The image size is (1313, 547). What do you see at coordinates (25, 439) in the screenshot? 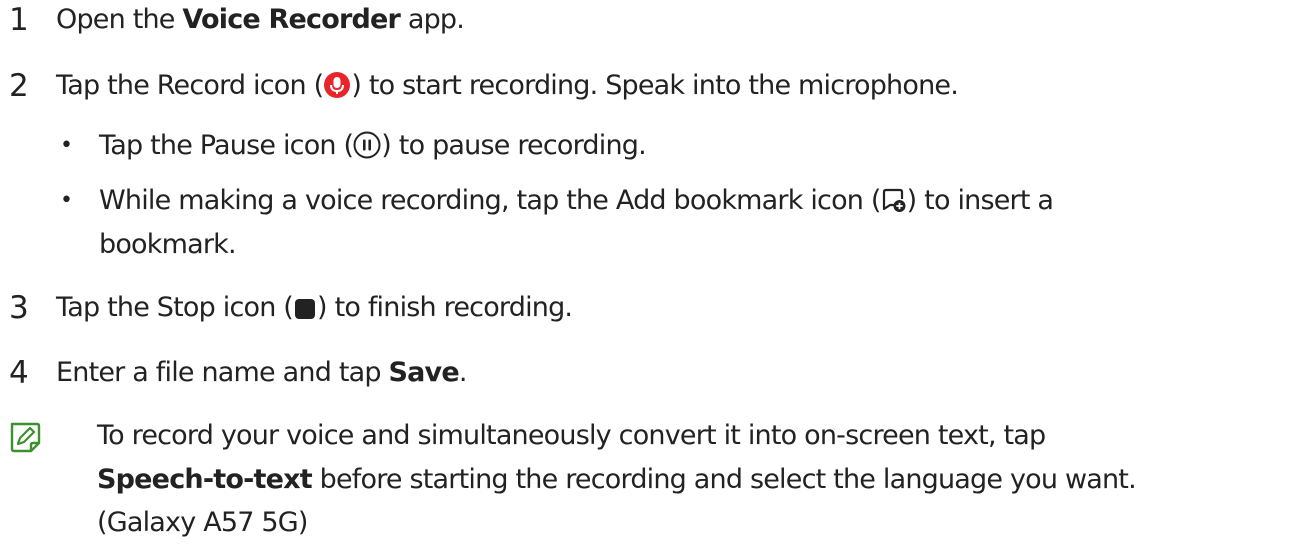
I see `note-pencil-icon` at bounding box center [25, 439].